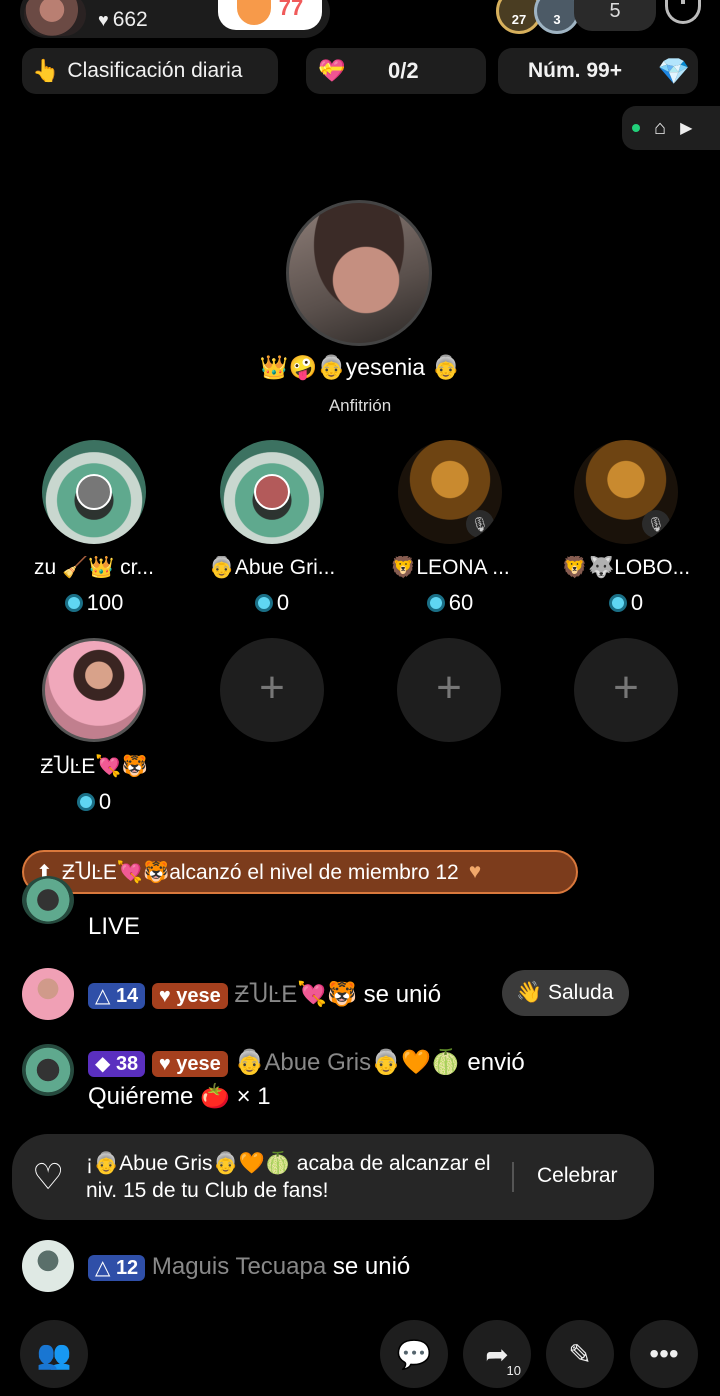 This screenshot has height=1396, width=720. I want to click on chat-message: LIVE, so click(352, 913).